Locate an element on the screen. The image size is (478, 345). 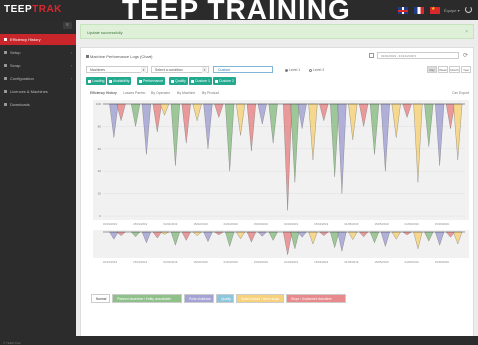
legend-item: Quality is located at coordinates (225, 298).